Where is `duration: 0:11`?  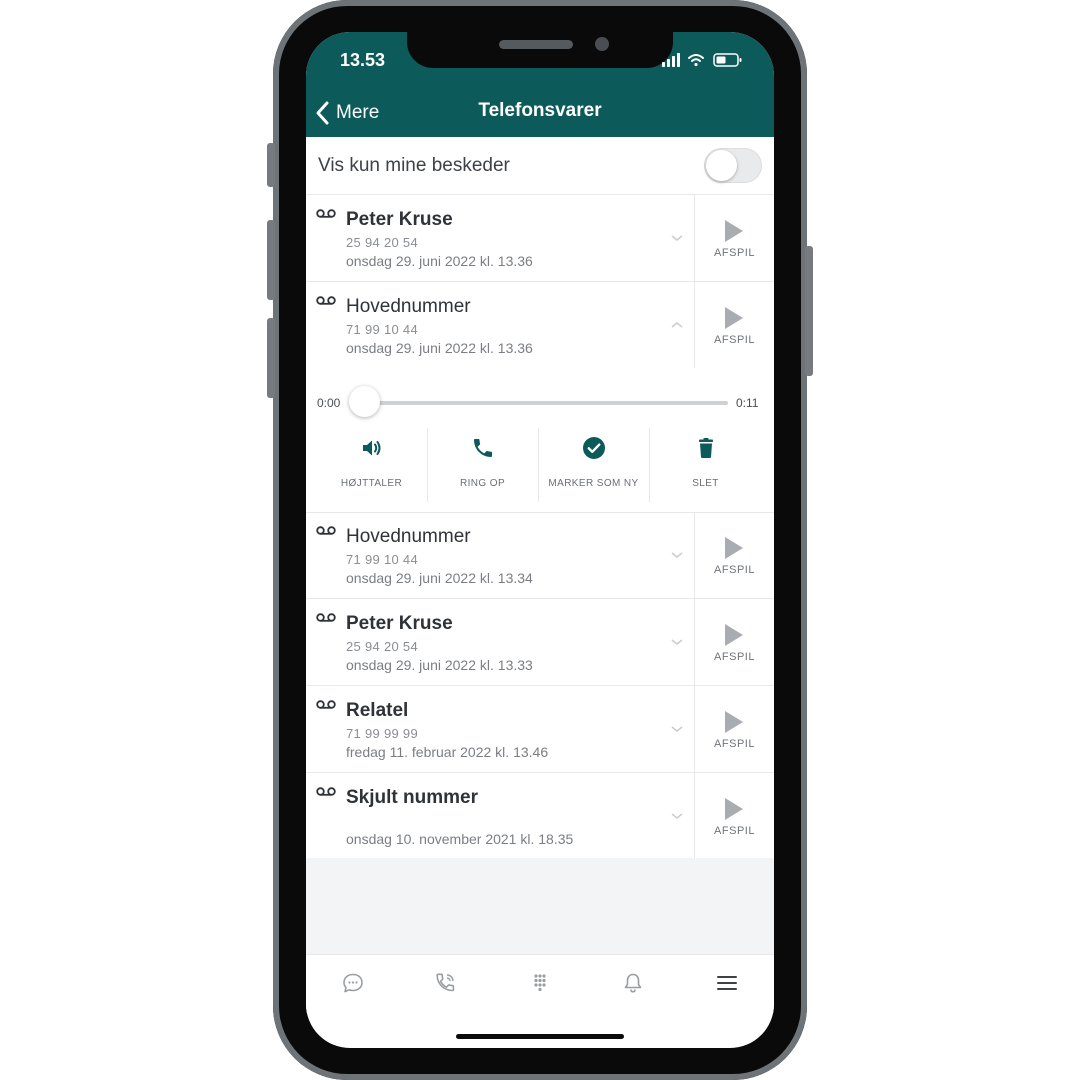
duration: 0:11 is located at coordinates (747, 403).